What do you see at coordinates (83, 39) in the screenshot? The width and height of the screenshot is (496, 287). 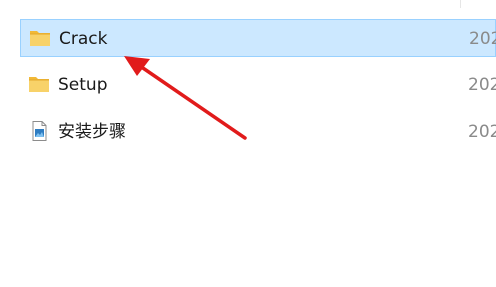 I see `file-name: Crack` at bounding box center [83, 39].